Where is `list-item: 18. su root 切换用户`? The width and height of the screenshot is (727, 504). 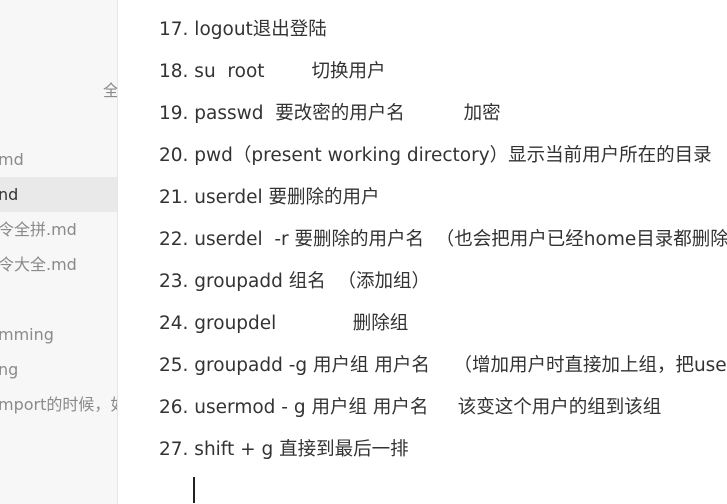
list-item: 18. su root 切换用户 is located at coordinates (272, 72).